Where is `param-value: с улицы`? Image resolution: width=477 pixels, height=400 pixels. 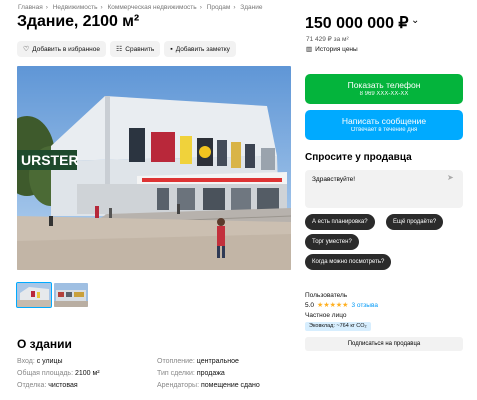
param-value: с улицы is located at coordinates (49, 361).